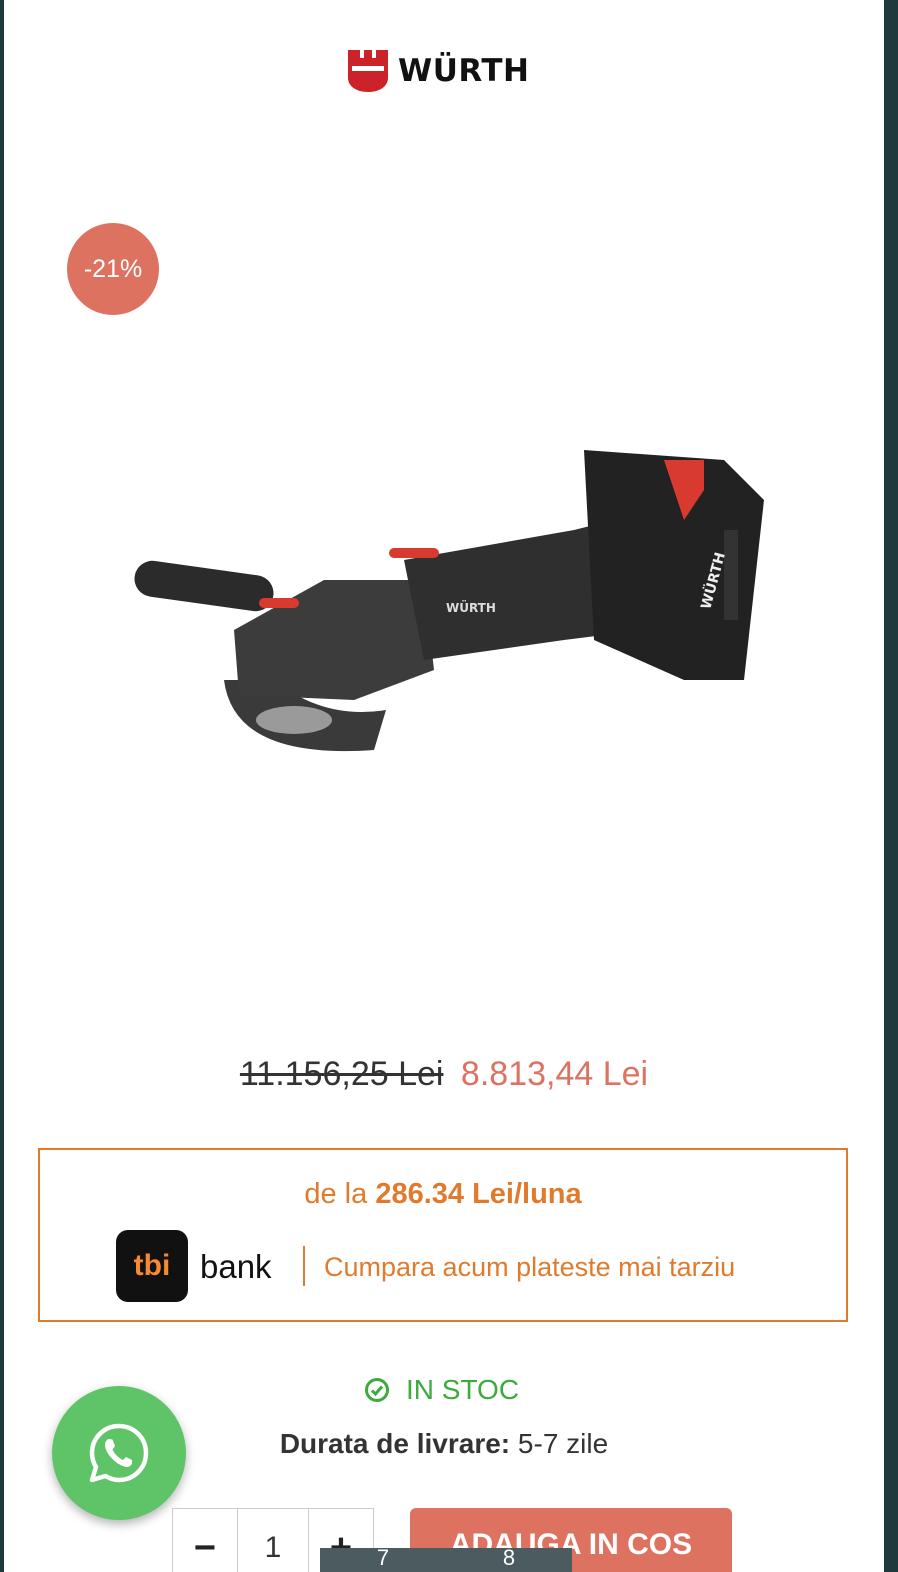 The height and width of the screenshot is (1572, 898). Describe the element at coordinates (377, 1390) in the screenshot. I see `check-circle-icon` at that location.